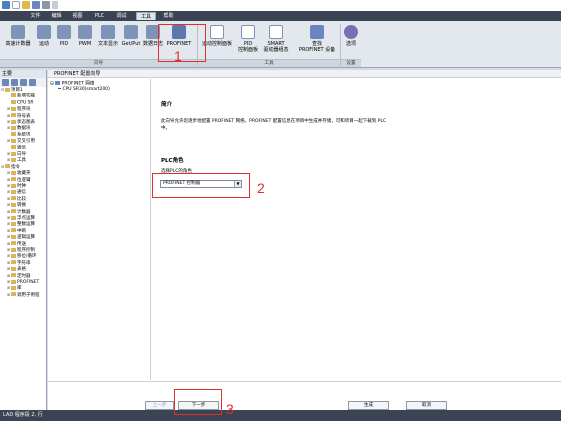 The image size is (561, 421). I want to click on nav-item-cpu: CPU SR30(smart200), so click(84, 90).